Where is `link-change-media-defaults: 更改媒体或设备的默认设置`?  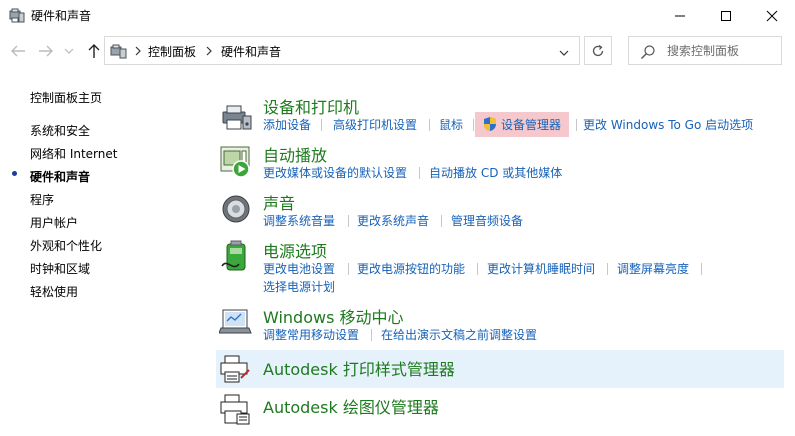 link-change-media-defaults: 更改媒体或设备的默认设置 is located at coordinates (335, 172).